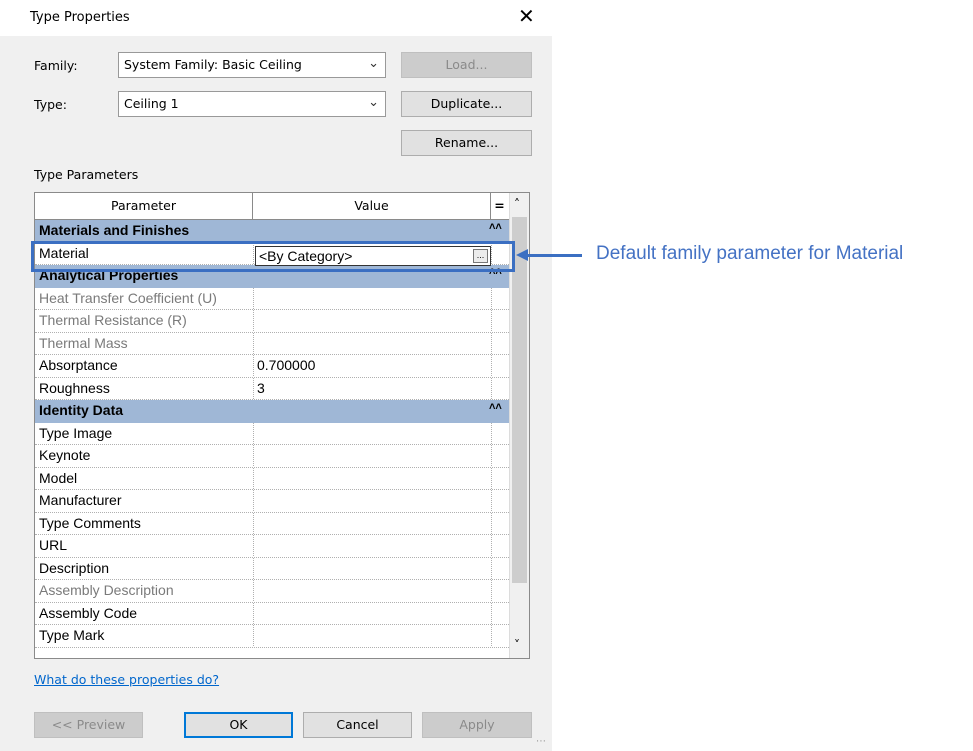 This screenshot has height=751, width=973. I want to click on param-row-manufacturer: Manufacturer, so click(272, 501).